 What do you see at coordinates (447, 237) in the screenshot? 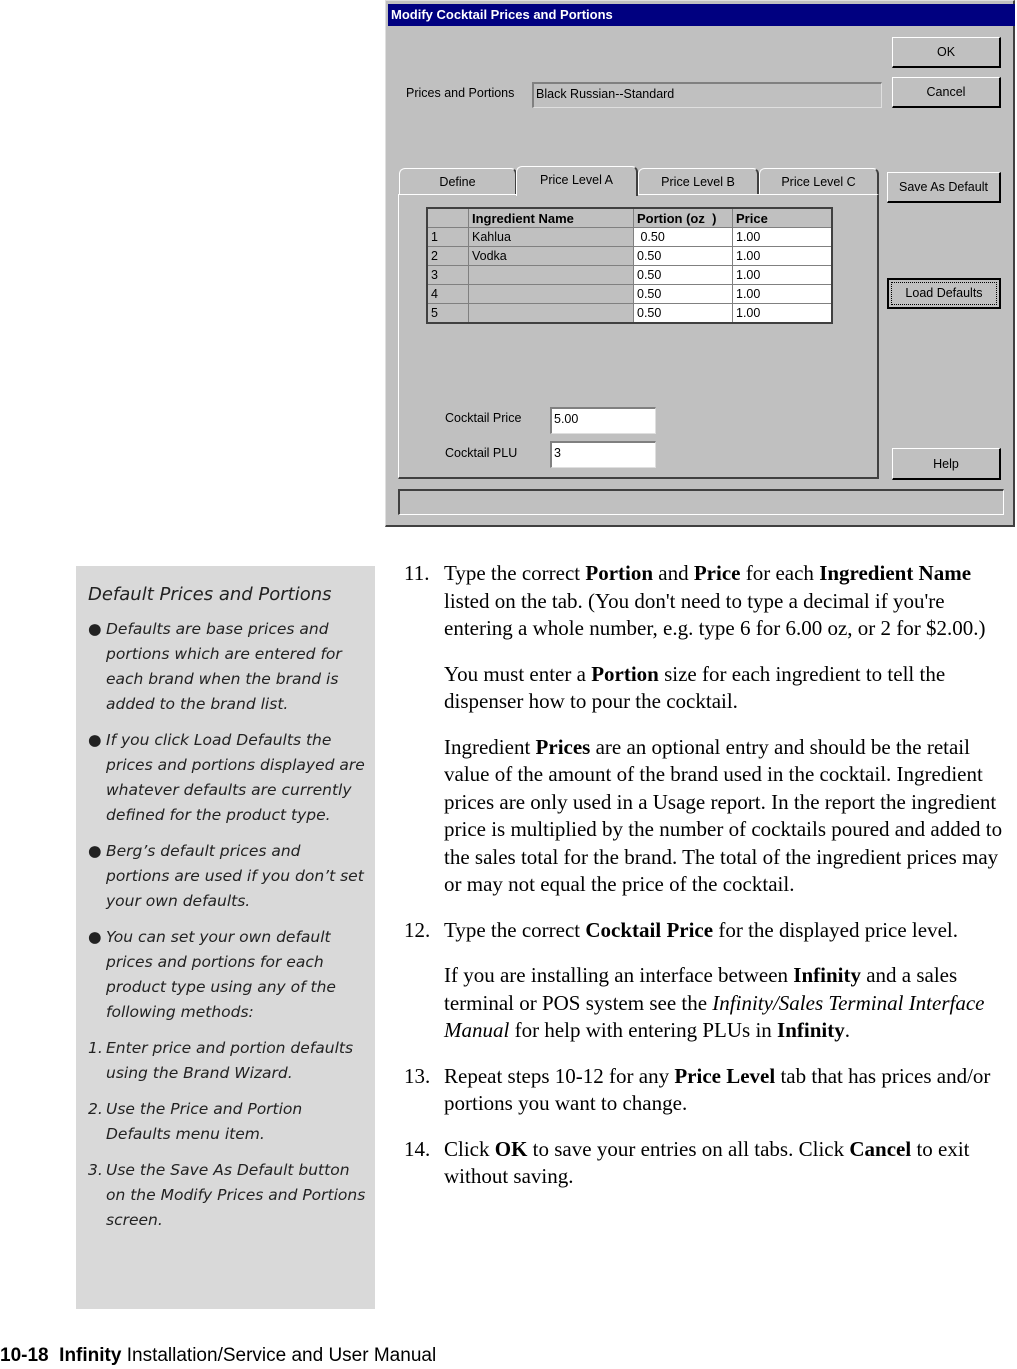
I see `row-number: 1` at bounding box center [447, 237].